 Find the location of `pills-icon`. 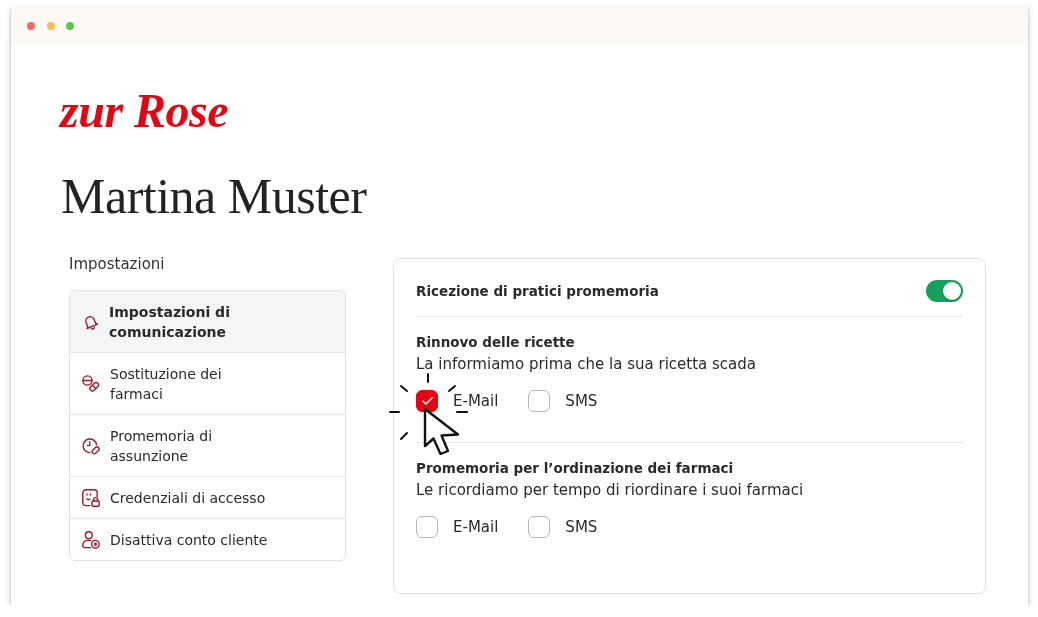

pills-icon is located at coordinates (91, 384).